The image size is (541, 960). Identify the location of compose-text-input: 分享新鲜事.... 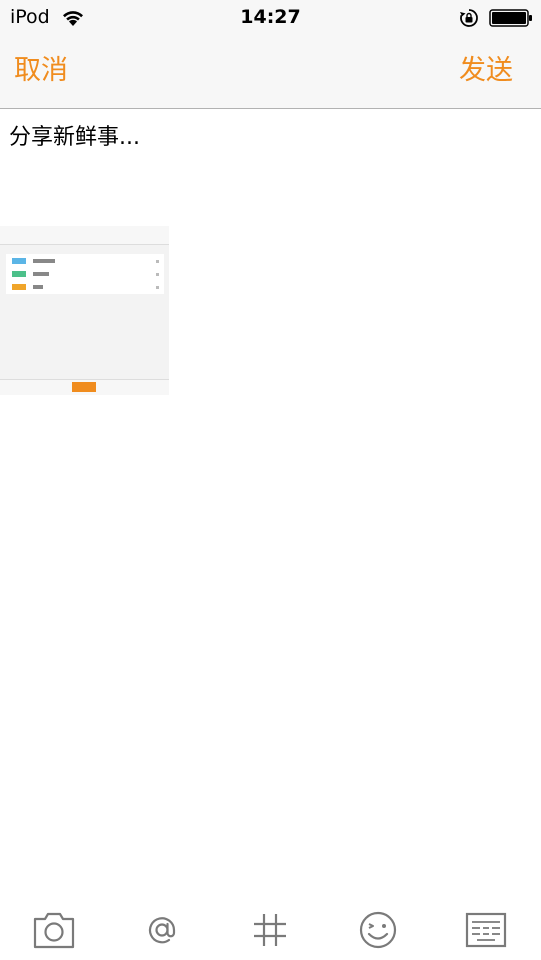
(269, 140).